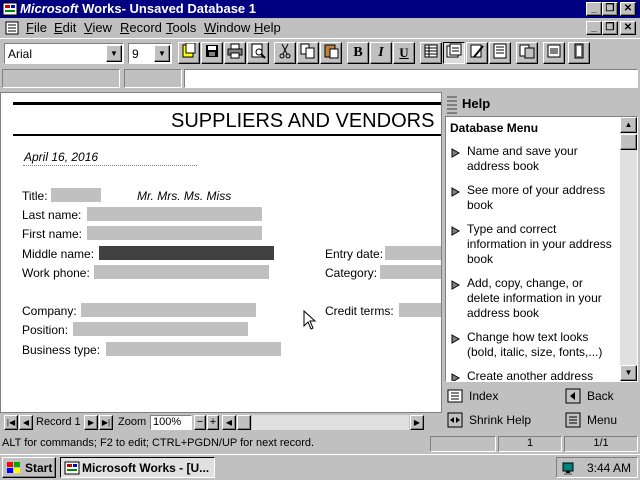 Image resolution: width=640 pixels, height=480 pixels. What do you see at coordinates (227, 103) in the screenshot?
I see `header-rule-top` at bounding box center [227, 103].